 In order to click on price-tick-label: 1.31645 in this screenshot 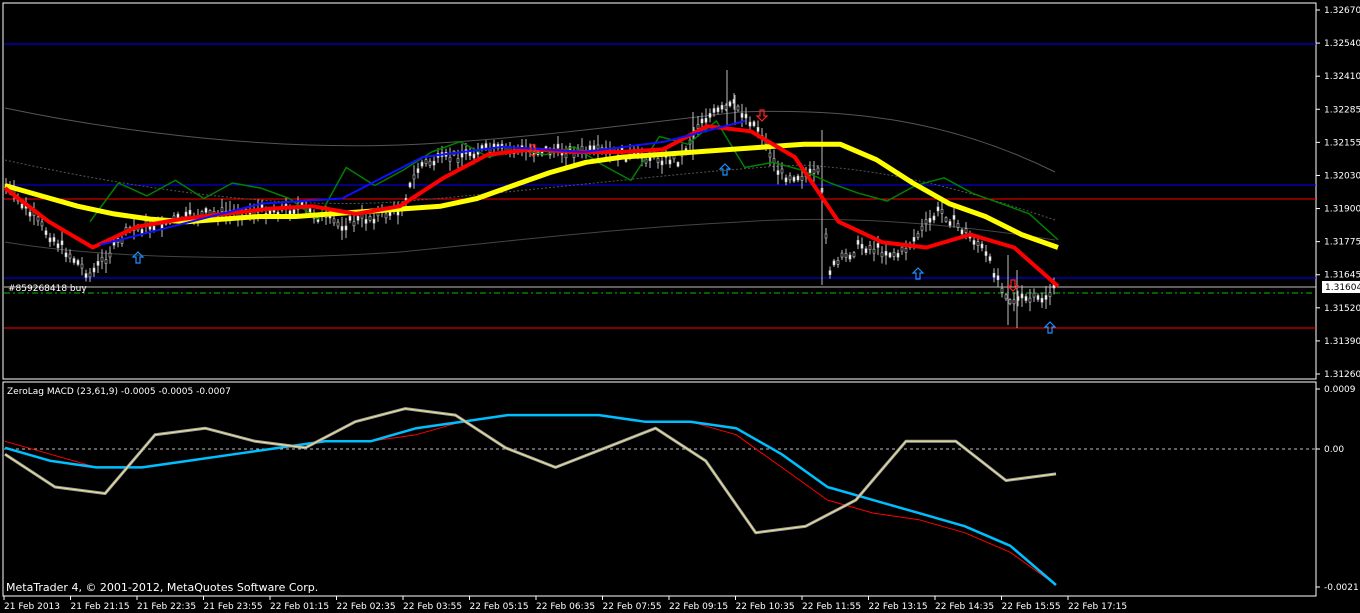, I will do `click(1342, 276)`.